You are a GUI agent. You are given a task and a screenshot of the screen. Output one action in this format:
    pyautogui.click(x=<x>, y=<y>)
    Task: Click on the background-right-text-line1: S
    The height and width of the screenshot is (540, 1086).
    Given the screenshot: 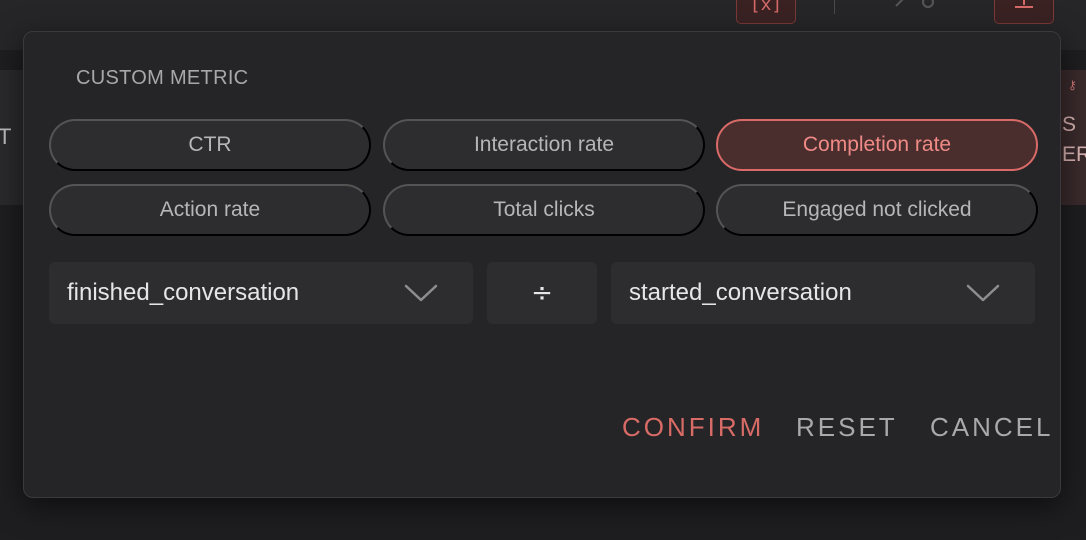 What is the action you would take?
    pyautogui.click(x=1069, y=124)
    